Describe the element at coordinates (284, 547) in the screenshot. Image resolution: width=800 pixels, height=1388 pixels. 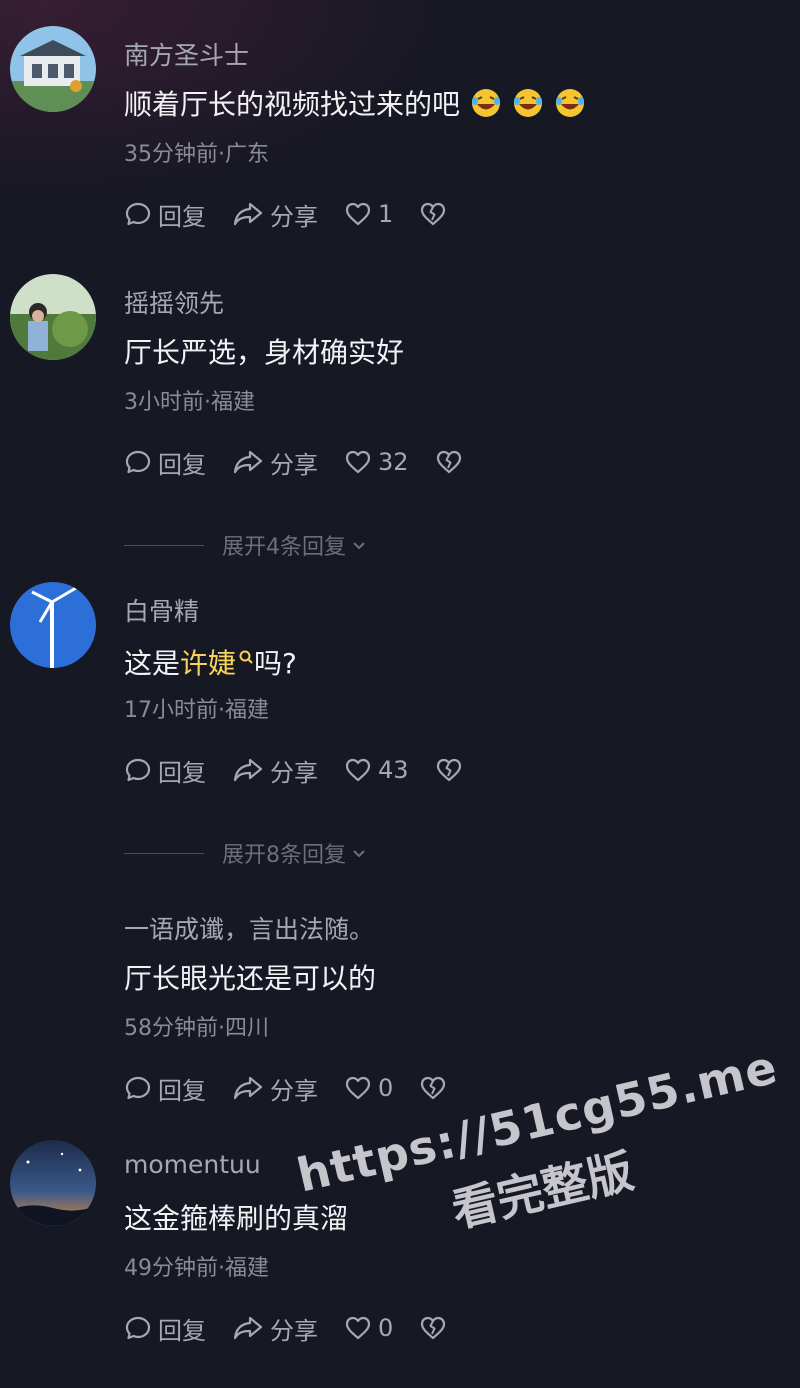
I see `expand-replies-label: 展开4条回复` at that location.